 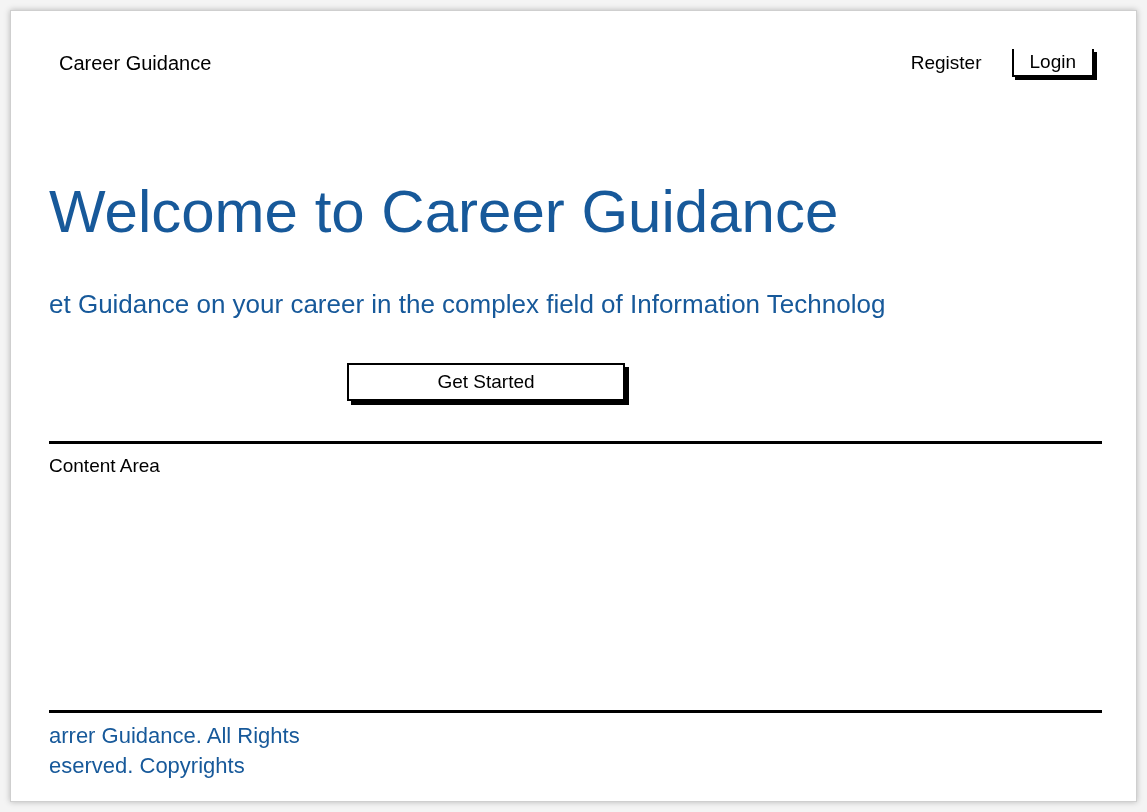 What do you see at coordinates (135, 63) in the screenshot?
I see `brand-title: Career Guidance` at bounding box center [135, 63].